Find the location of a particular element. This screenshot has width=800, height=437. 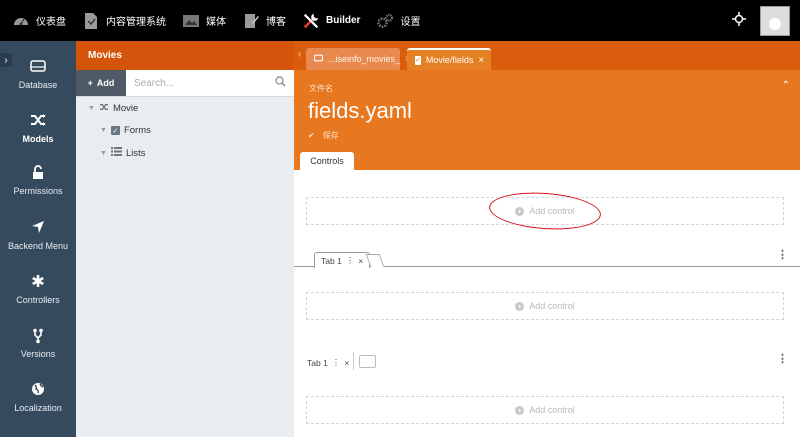

topnav-builder-label: Builder is located at coordinates (343, 20).